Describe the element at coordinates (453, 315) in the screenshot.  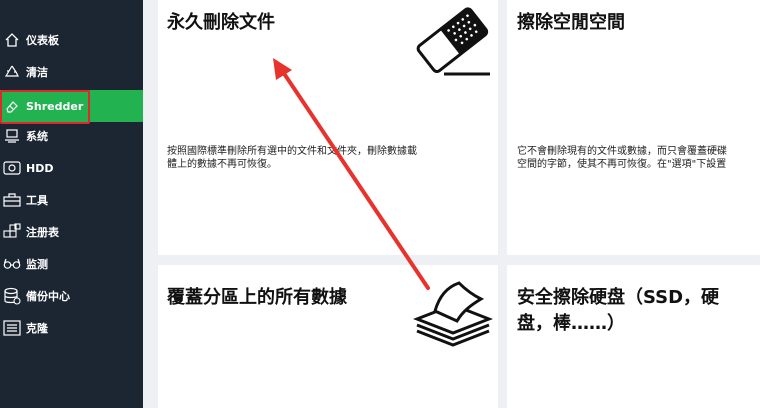
I see `paper-stack-icon` at that location.